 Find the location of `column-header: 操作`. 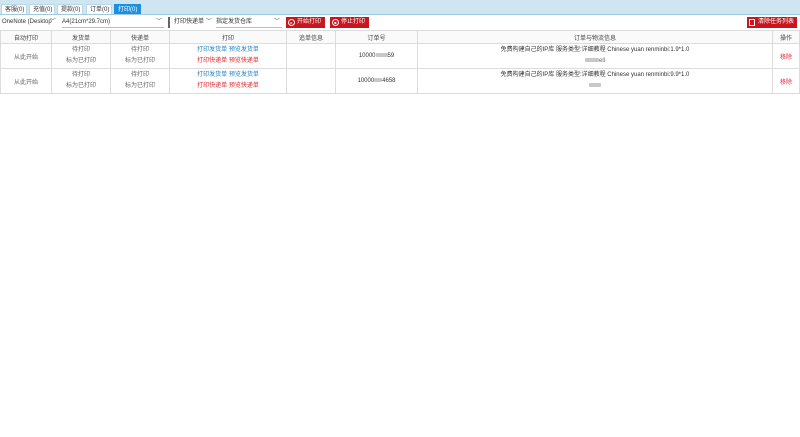

column-header: 操作 is located at coordinates (786, 37).